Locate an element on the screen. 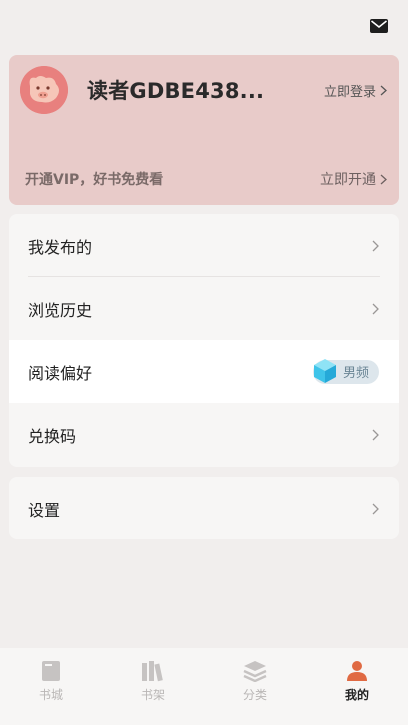 Image resolution: width=408 pixels, height=725 pixels. pig-avatar-icon is located at coordinates (44, 90).